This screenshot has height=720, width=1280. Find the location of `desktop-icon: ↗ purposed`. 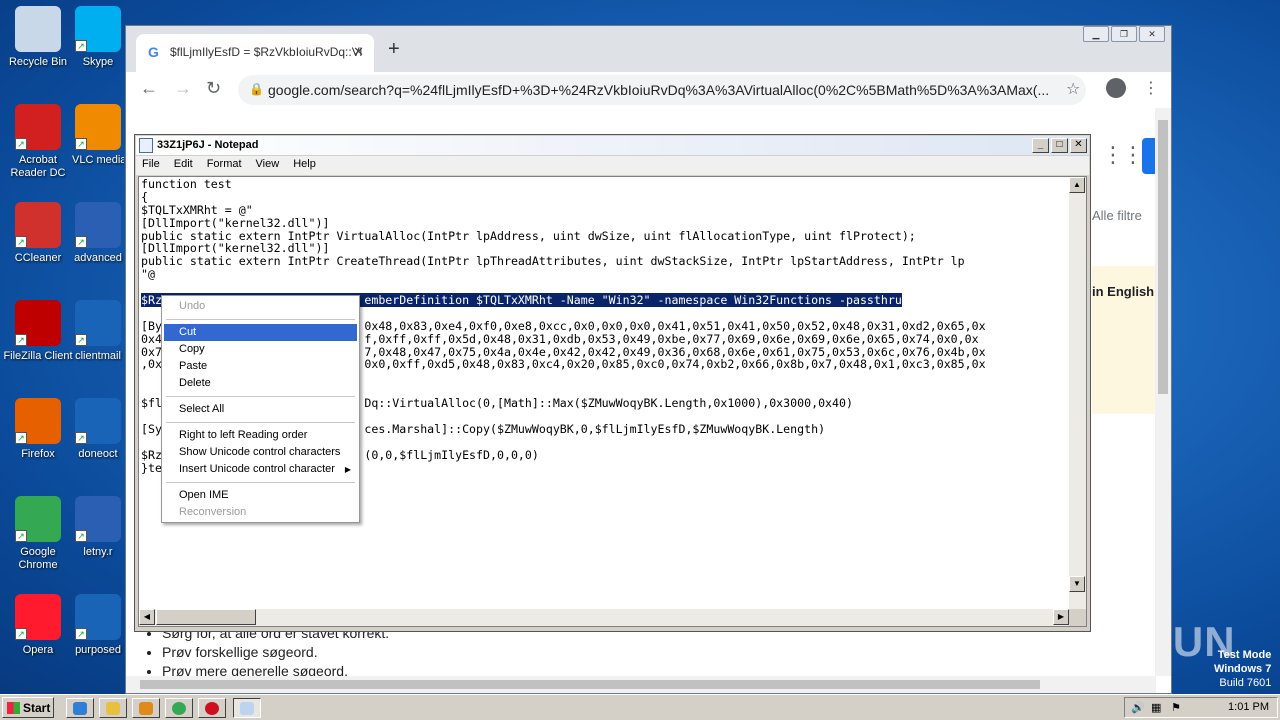

desktop-icon: ↗ purposed is located at coordinates (98, 625).